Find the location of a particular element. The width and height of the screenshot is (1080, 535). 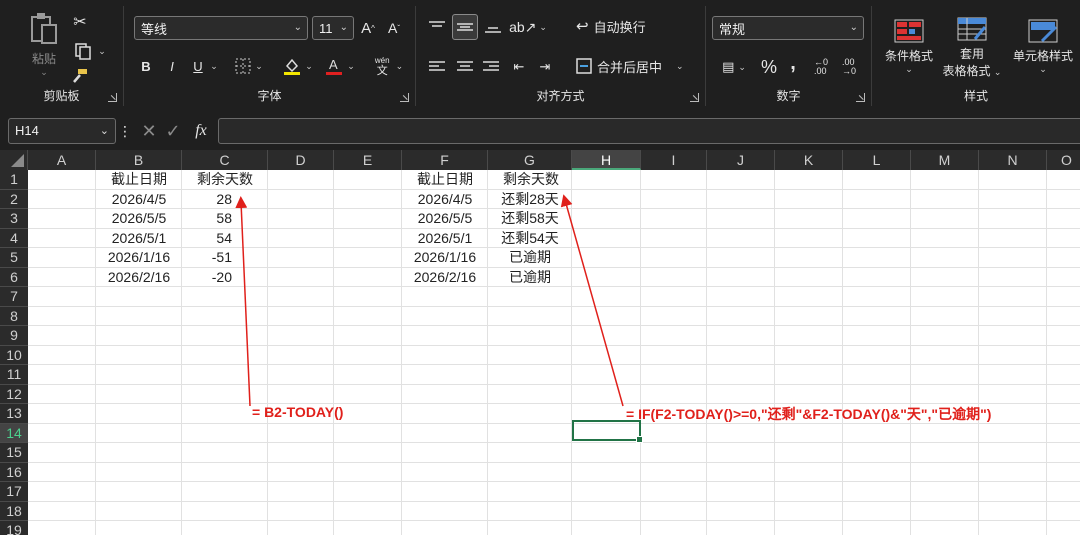

wrap-text-button: ↩ 自动换行 is located at coordinates (626, 26).